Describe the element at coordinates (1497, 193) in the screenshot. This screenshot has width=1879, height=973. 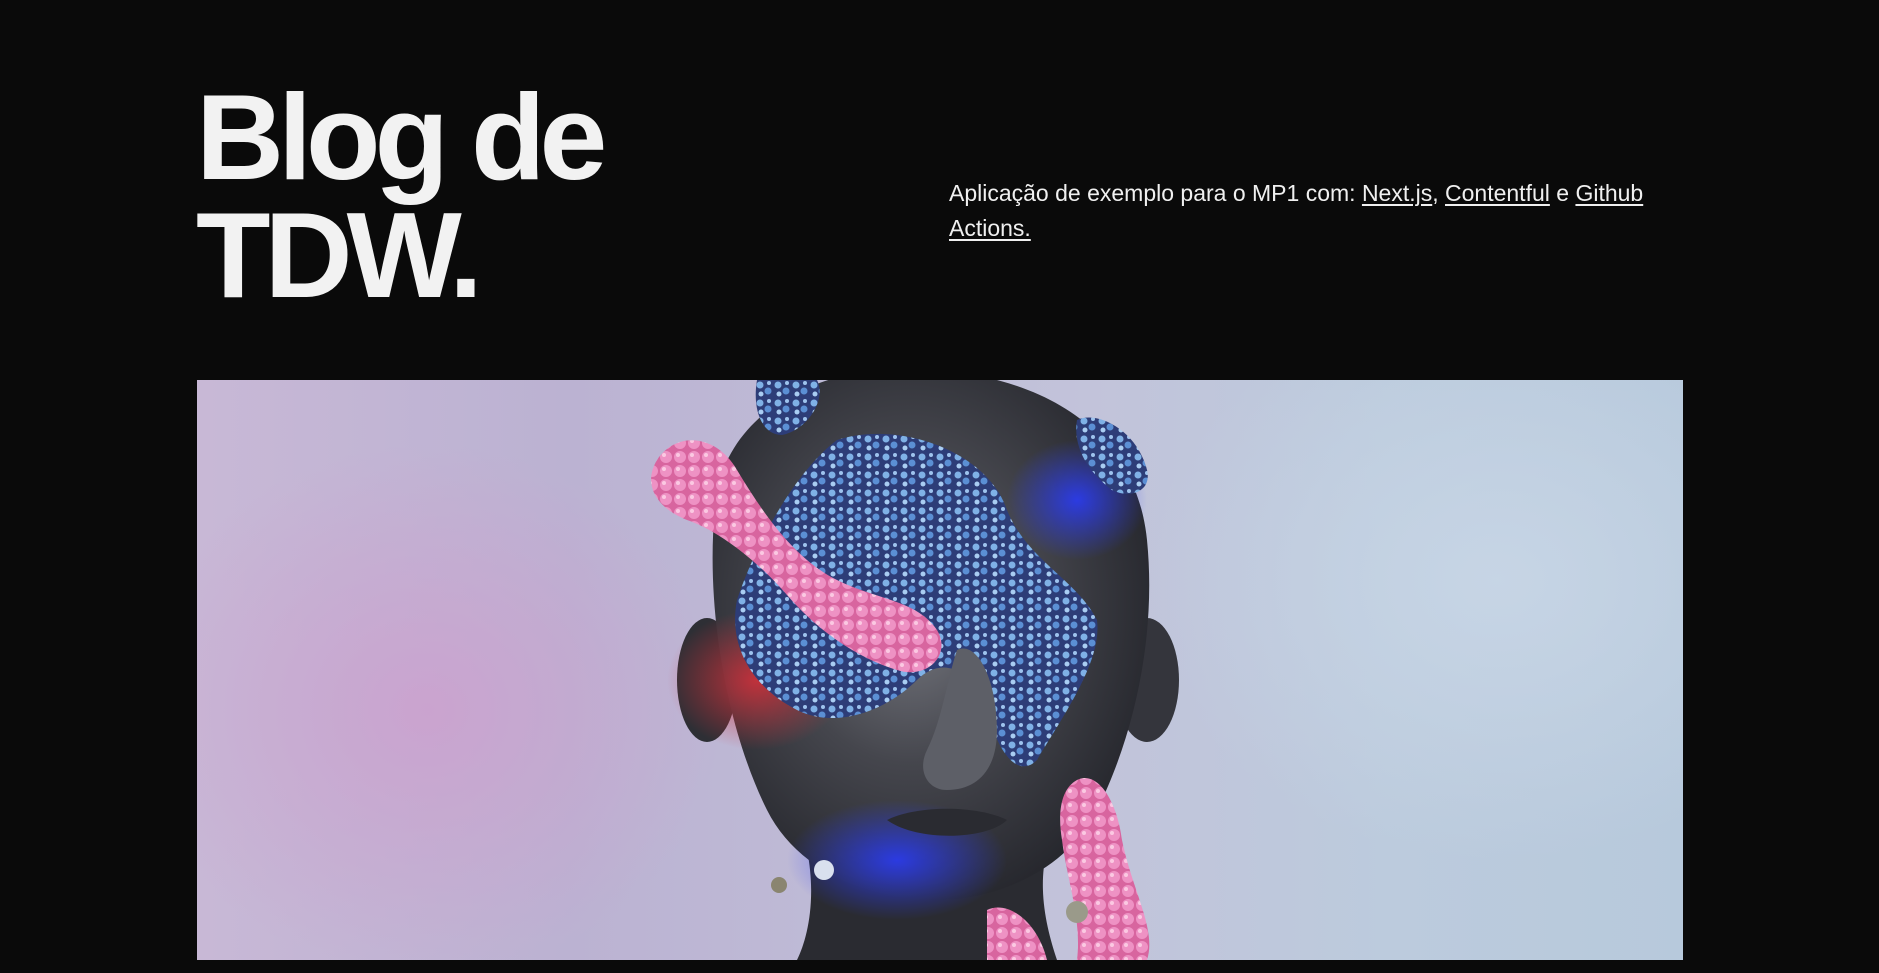
I see `contentful-link: Contentful` at that location.